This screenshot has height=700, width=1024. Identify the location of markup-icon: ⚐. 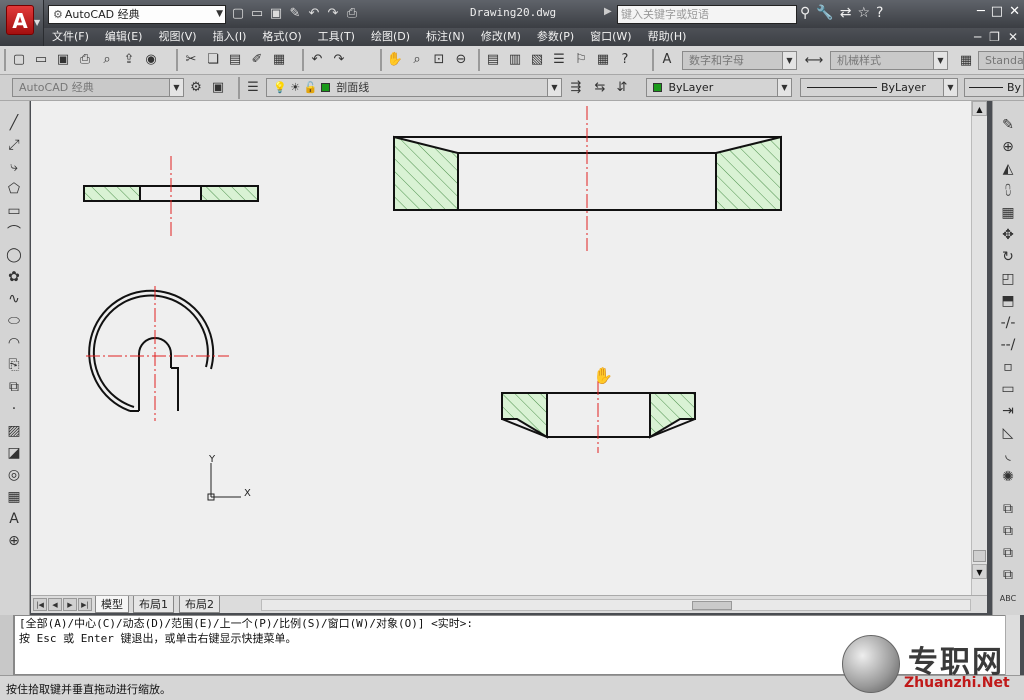
(581, 59).